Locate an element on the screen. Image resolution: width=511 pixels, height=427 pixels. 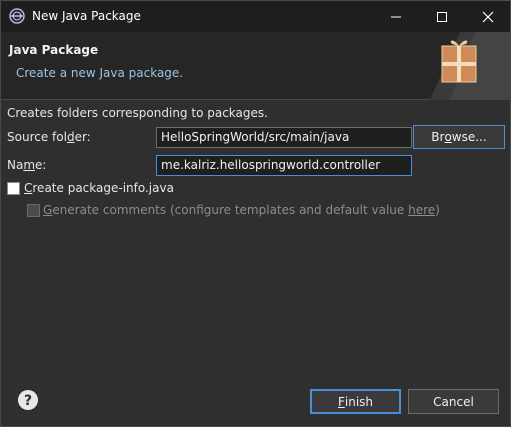
create-package-info-checkbox is located at coordinates (13, 188).